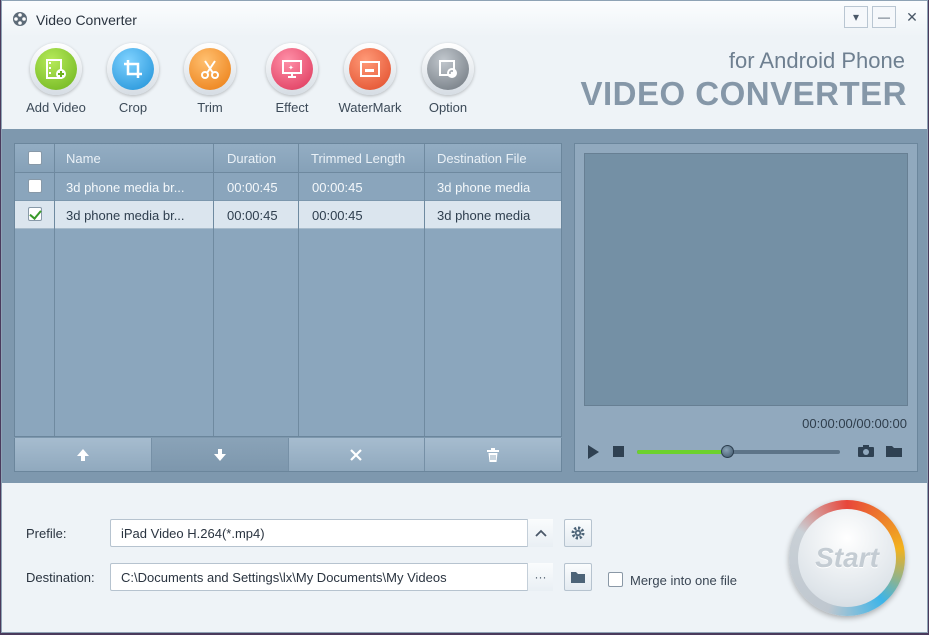  I want to click on clear-all-button, so click(493, 454).